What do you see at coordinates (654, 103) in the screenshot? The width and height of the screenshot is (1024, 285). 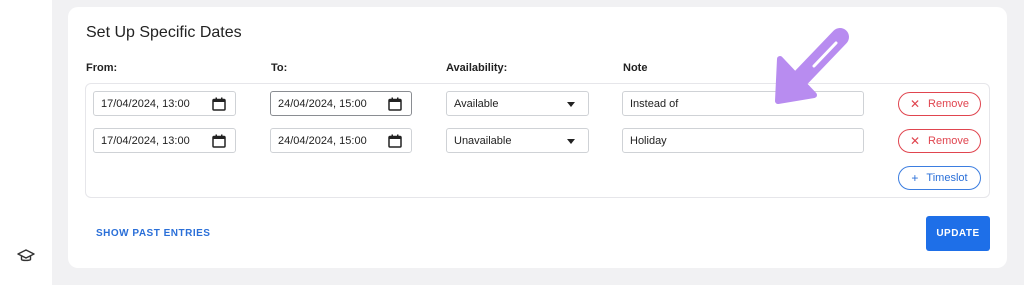 I see `note-value: Instead of` at bounding box center [654, 103].